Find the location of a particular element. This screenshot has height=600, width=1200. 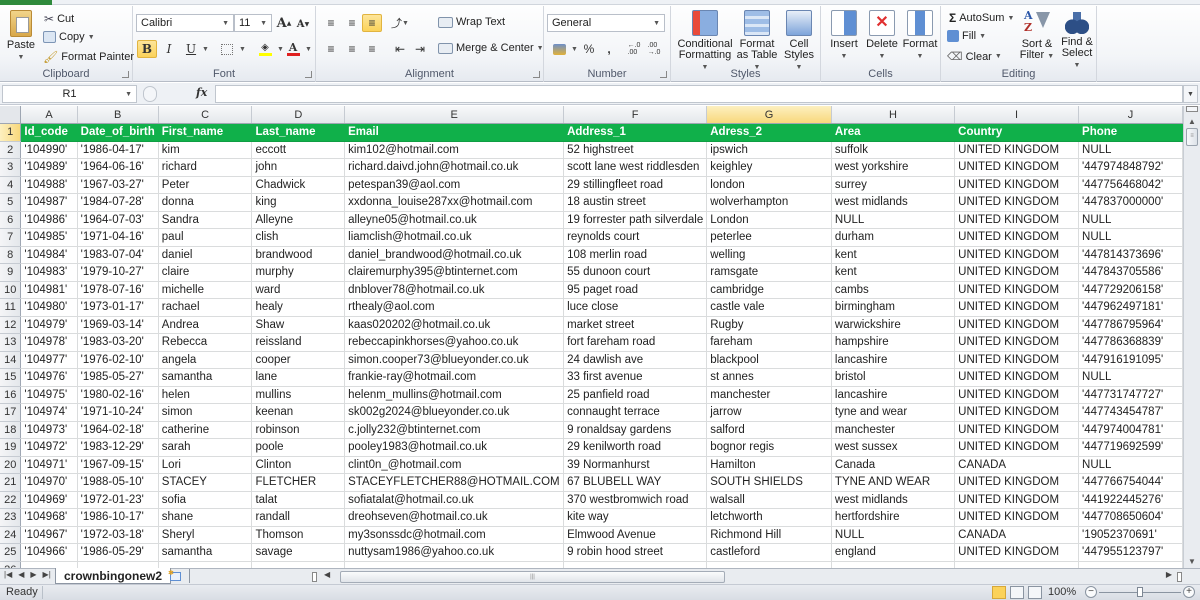

row-header: 11 is located at coordinates (11, 307).